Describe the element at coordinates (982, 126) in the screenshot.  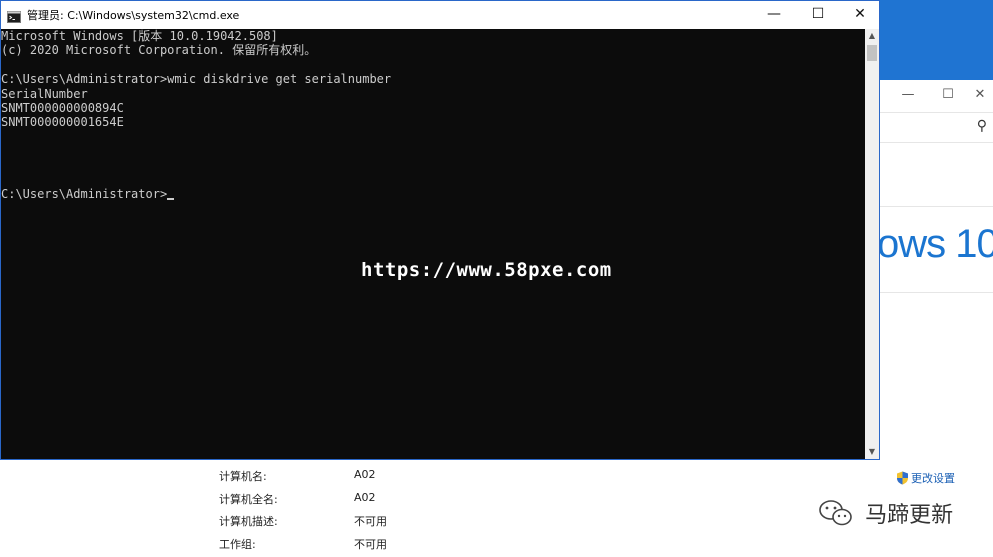
I see `search-icon: ⚲` at that location.